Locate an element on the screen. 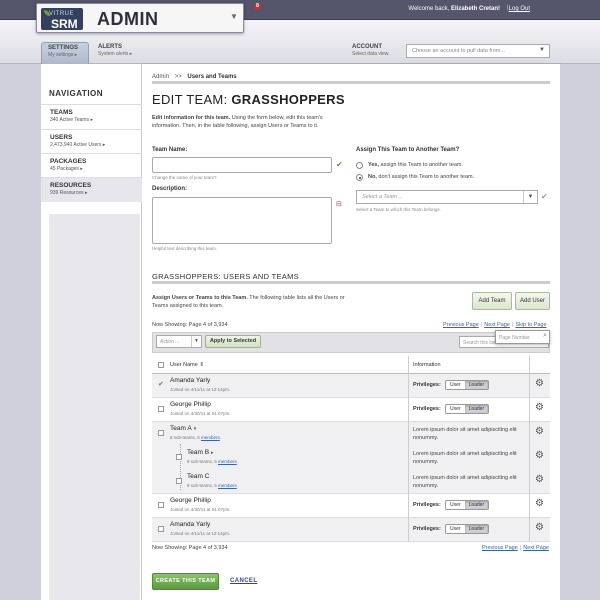 This screenshot has width=600, height=600. column-information: Information is located at coordinates (427, 365).